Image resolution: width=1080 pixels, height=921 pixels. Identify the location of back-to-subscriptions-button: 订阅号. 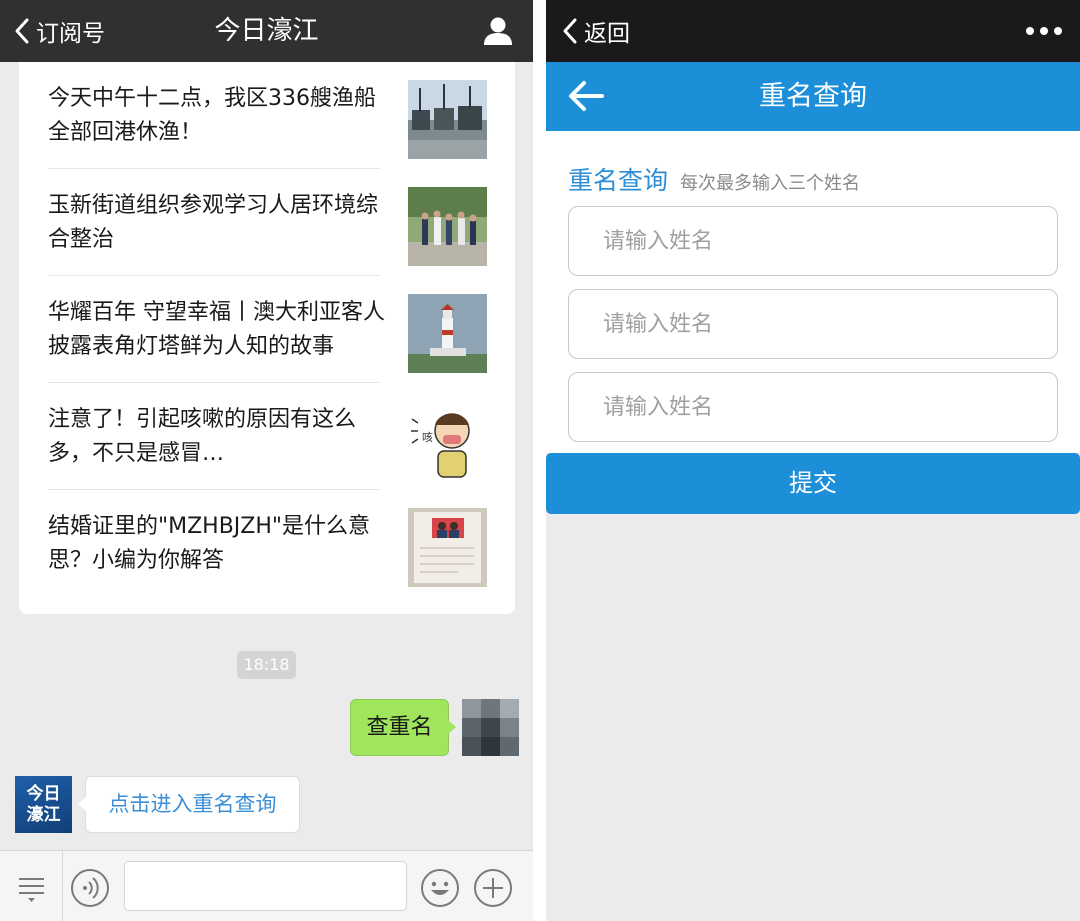
(58, 31).